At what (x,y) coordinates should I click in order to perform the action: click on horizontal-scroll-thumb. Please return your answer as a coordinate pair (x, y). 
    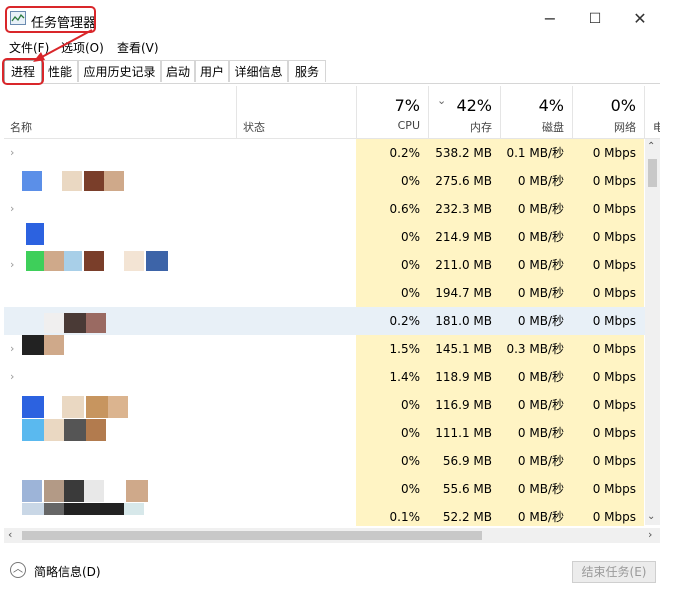
    Looking at the image, I should click on (252, 535).